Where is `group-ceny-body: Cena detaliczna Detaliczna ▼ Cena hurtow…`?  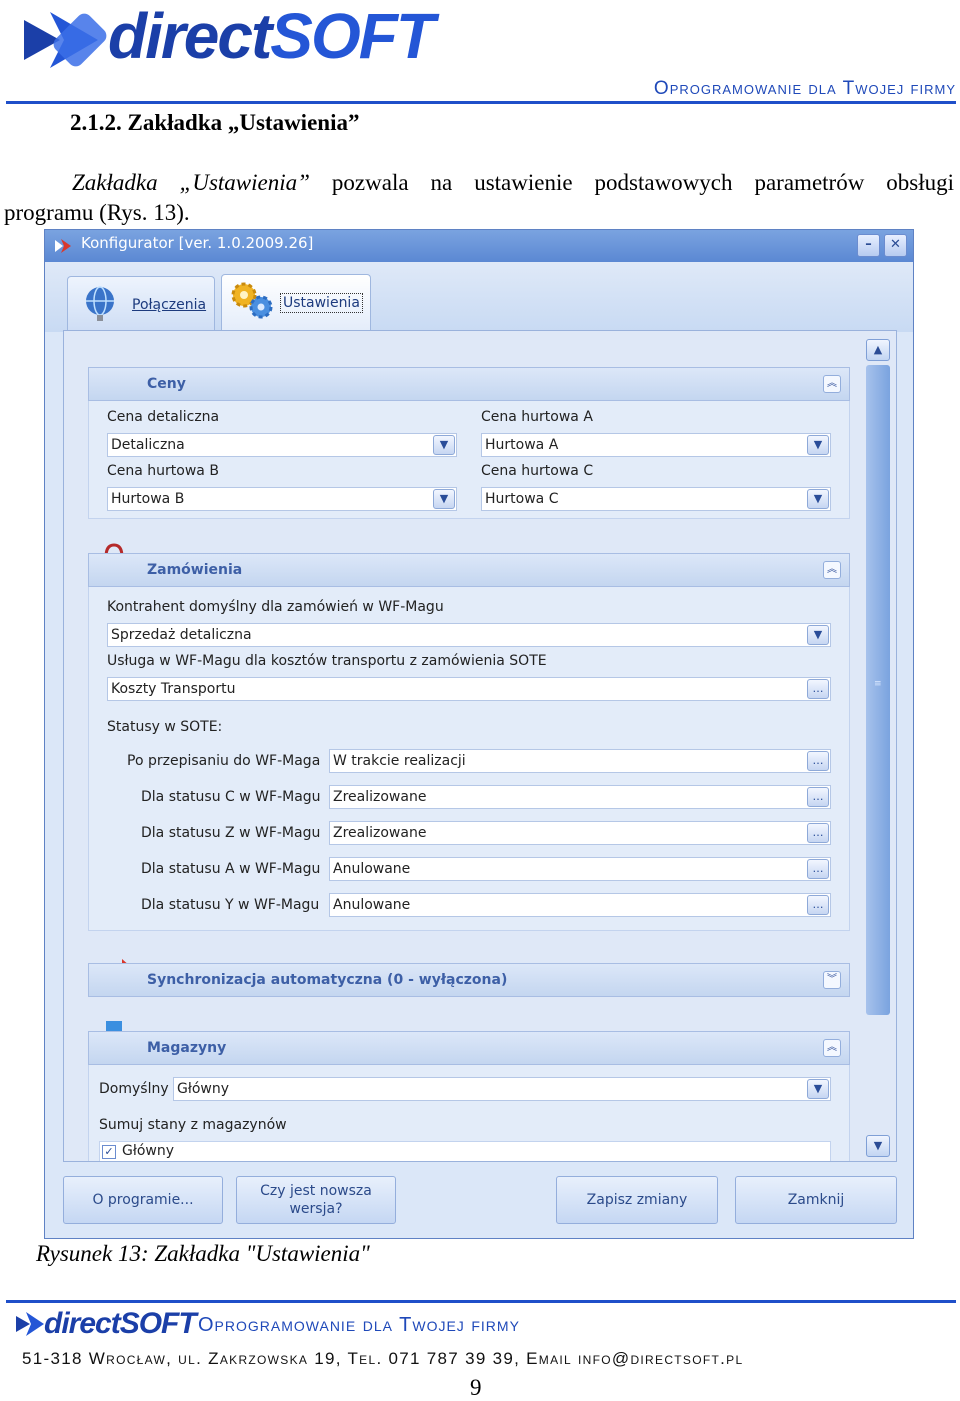 group-ceny-body: Cena detaliczna Detaliczna ▼ Cena hurtow… is located at coordinates (469, 460).